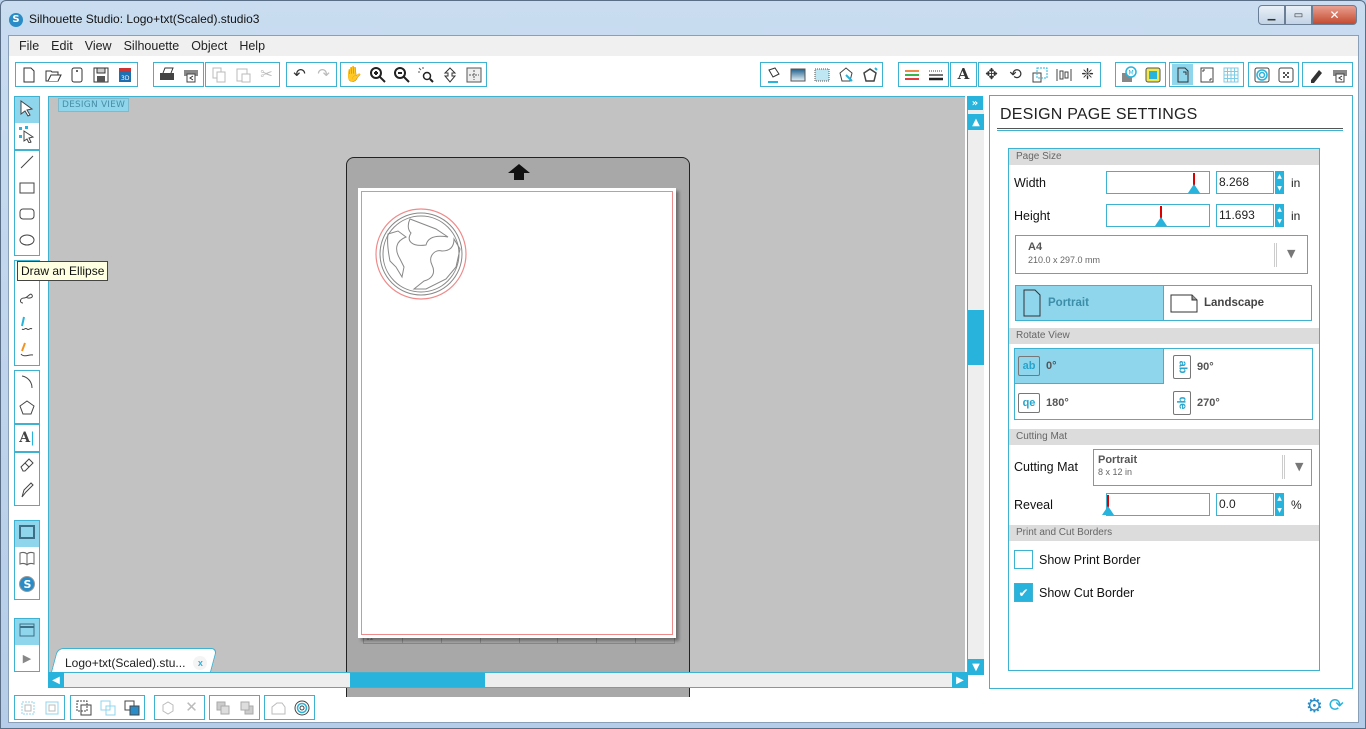 The image size is (1366, 729). I want to click on freehand-tool, so click(27, 326).